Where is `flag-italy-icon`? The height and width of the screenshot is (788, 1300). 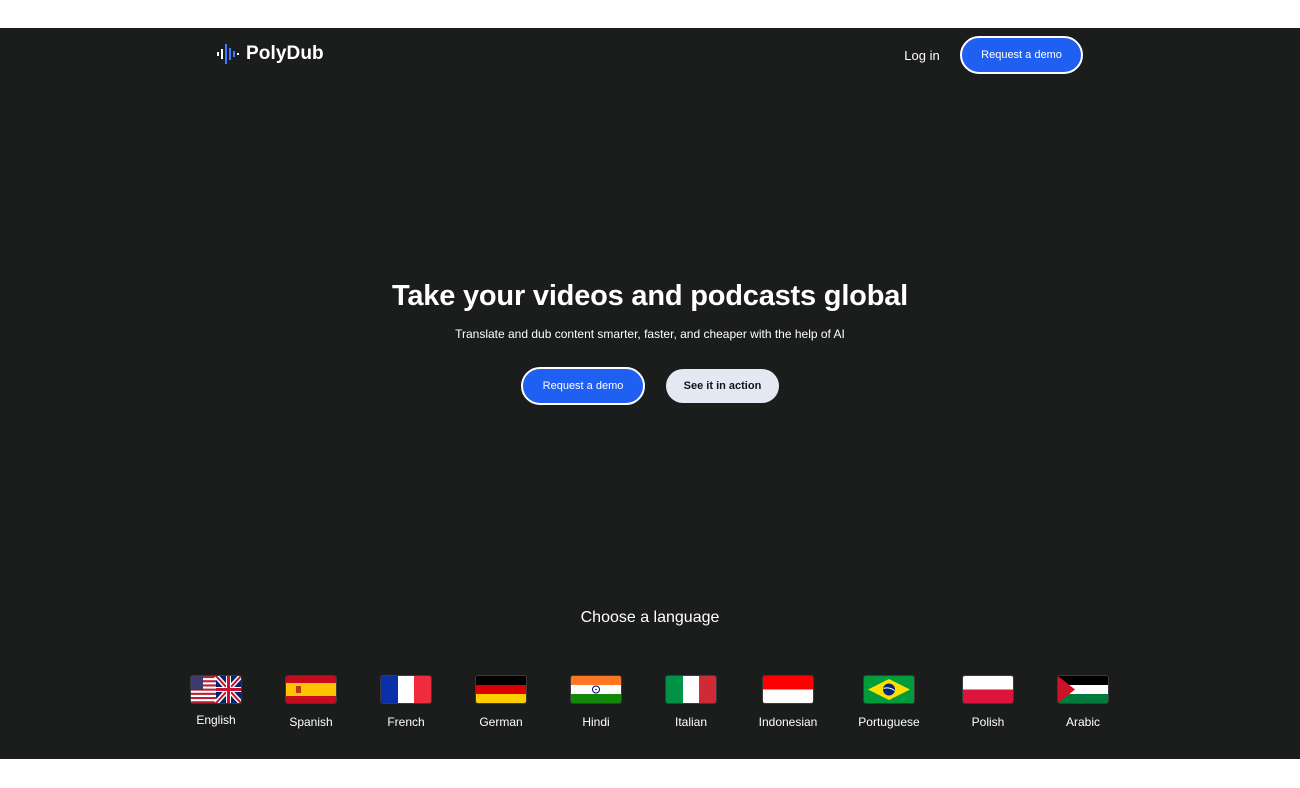 flag-italy-icon is located at coordinates (691, 689).